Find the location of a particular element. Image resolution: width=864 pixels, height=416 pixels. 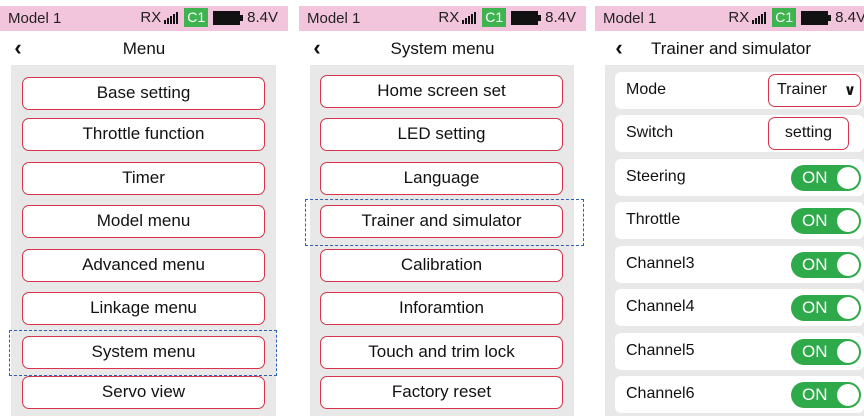

menu-item-model-menu: Model menu is located at coordinates (143, 221).